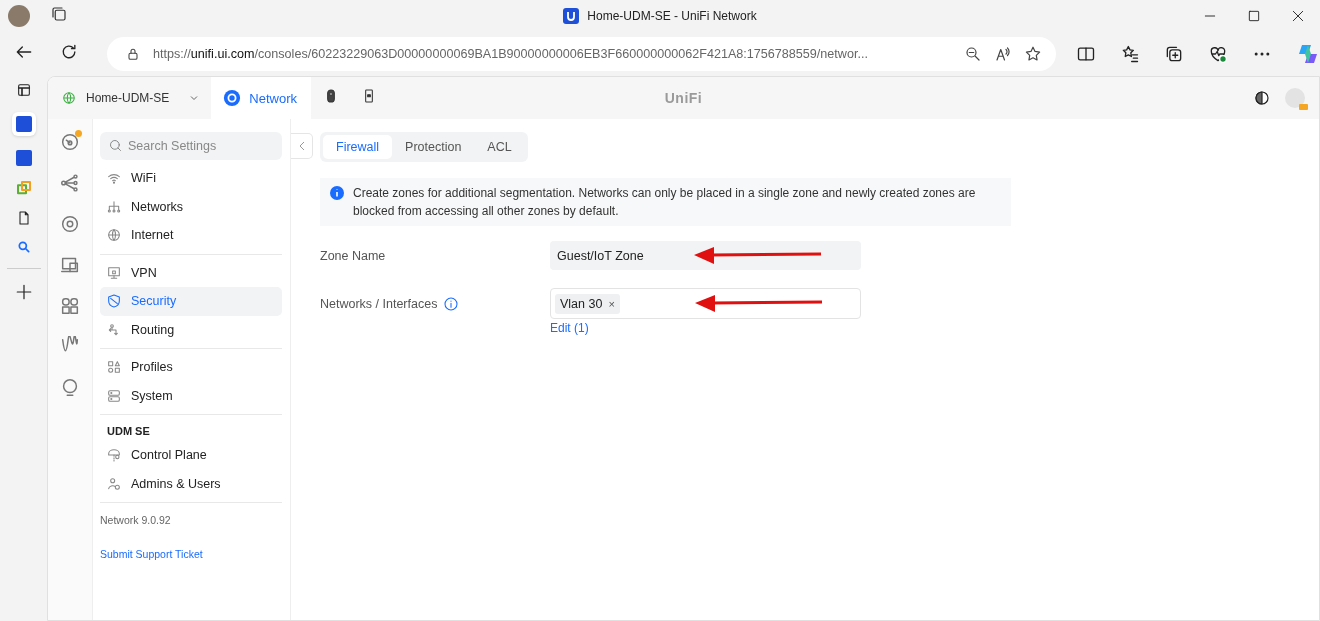 The height and width of the screenshot is (621, 1320). Describe the element at coordinates (23, 158) in the screenshot. I see `app-tab-icon` at that location.